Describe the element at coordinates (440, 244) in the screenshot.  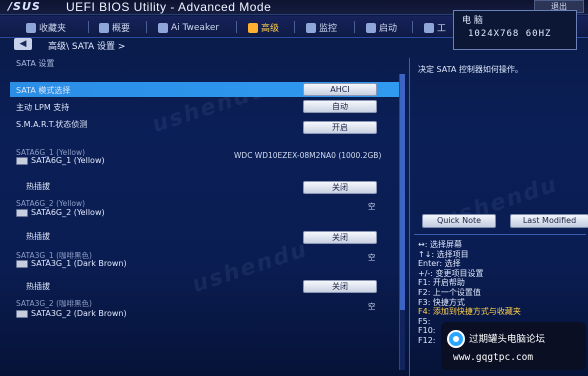
I see `key-item: ↔: 选择屏幕` at that location.